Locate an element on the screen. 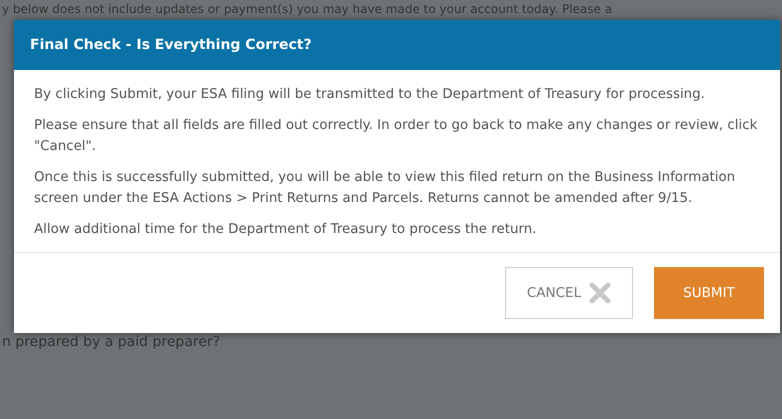 Image resolution: width=782 pixels, height=419 pixels. background-text: y below does not include updates or payment(s) you may have made to your account today. Please a is located at coordinates (307, 9).